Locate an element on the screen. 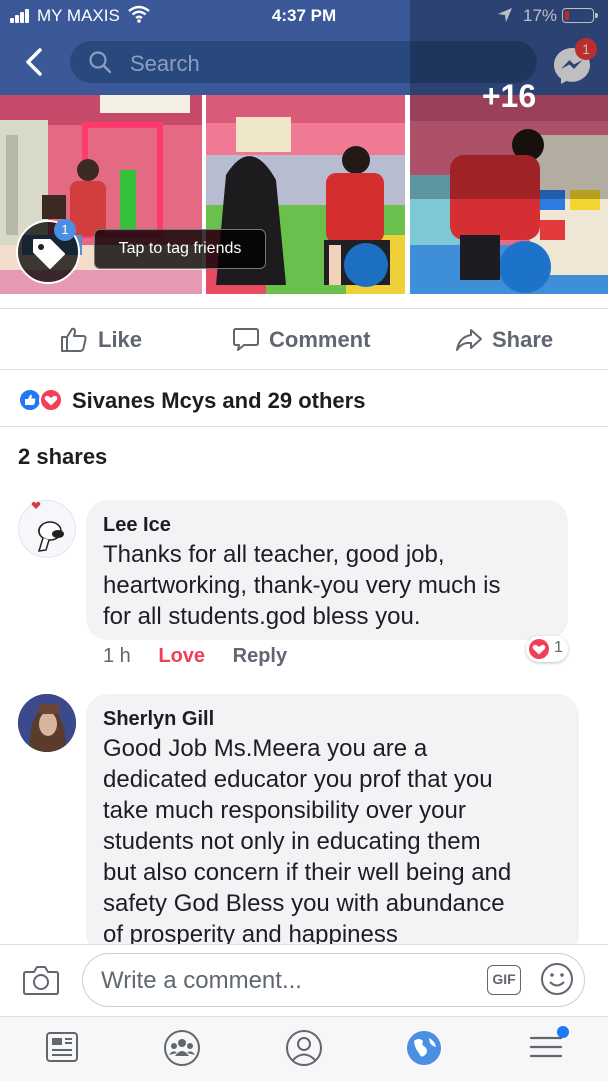  reaction-summary-text: Sivanes Mcys and 29 others is located at coordinates (219, 400).